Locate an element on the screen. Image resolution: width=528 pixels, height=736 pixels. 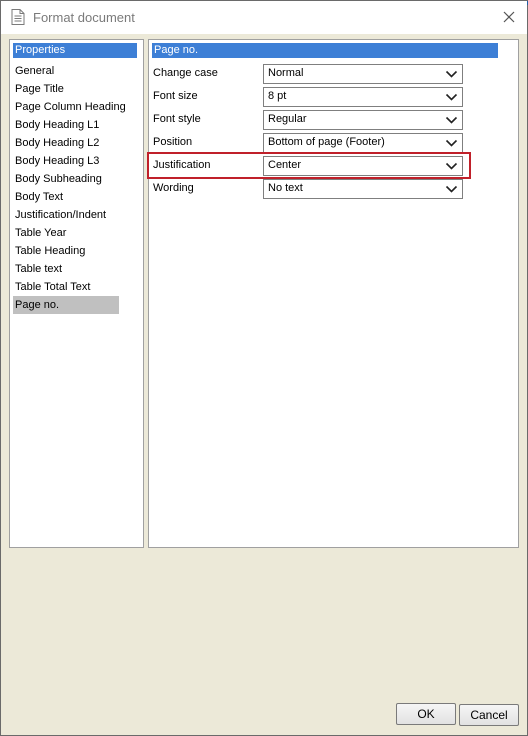
position-label: Position is located at coordinates (173, 142).